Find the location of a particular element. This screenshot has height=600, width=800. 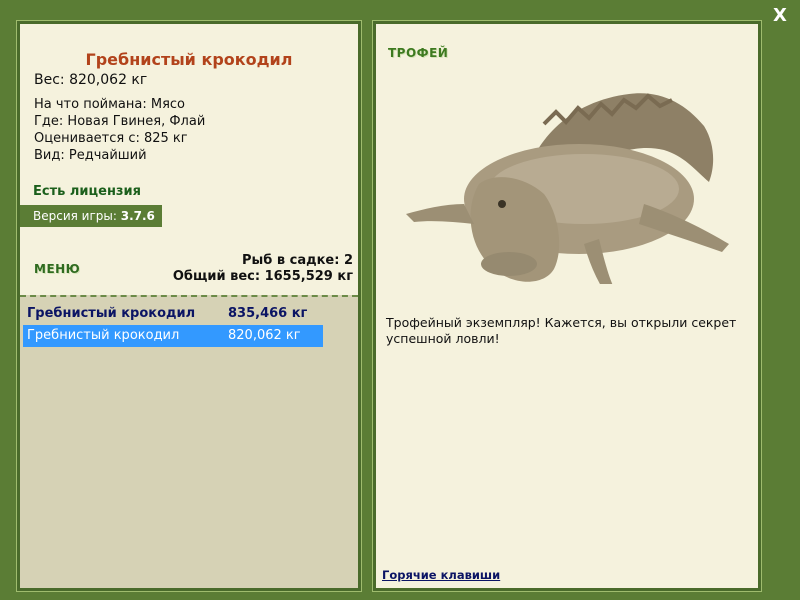

version-bar: Версия игры: 3.7.6 is located at coordinates (91, 216).